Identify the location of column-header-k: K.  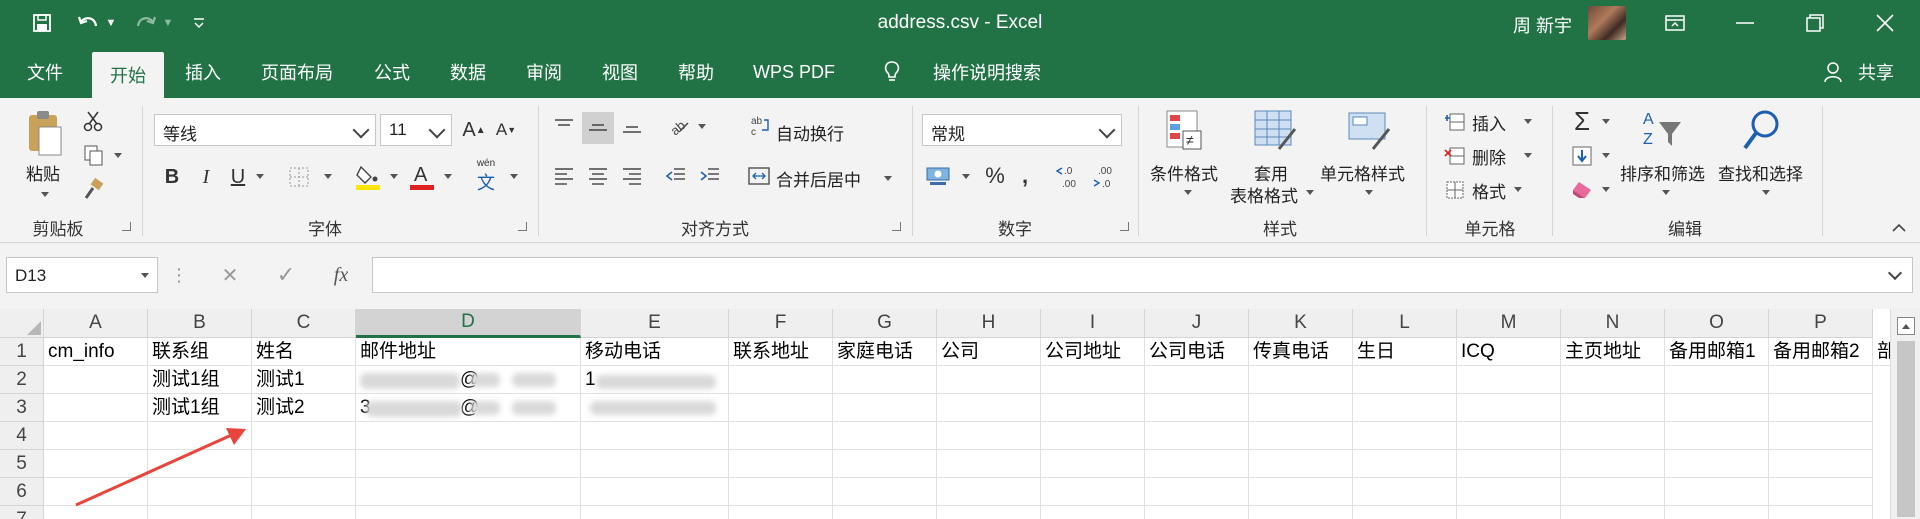
(1301, 323).